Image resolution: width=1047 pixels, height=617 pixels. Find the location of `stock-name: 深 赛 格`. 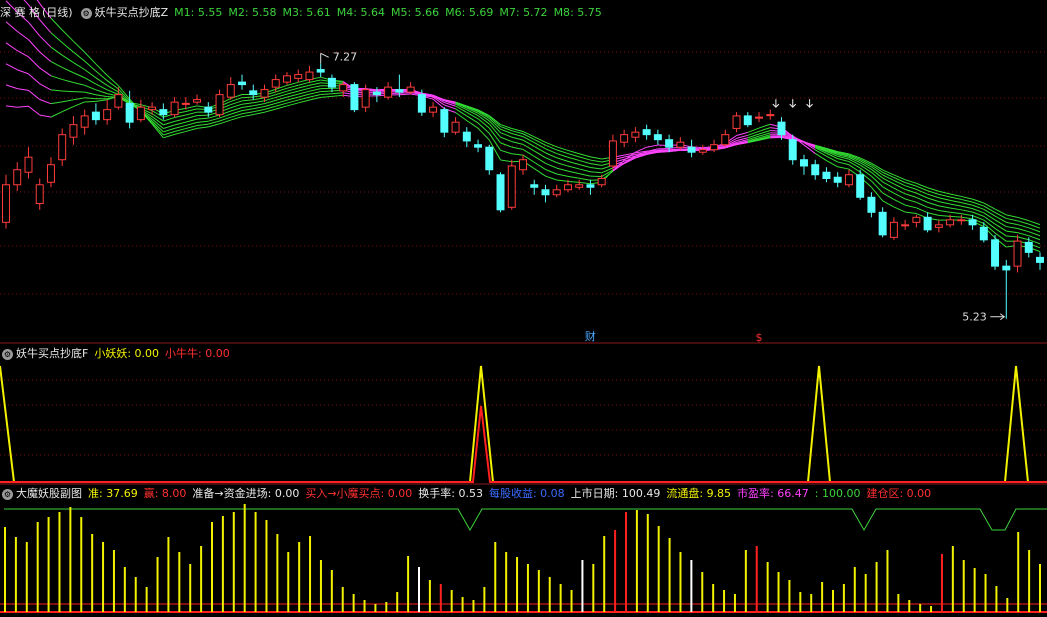

stock-name: 深 赛 格 is located at coordinates (20, 13).